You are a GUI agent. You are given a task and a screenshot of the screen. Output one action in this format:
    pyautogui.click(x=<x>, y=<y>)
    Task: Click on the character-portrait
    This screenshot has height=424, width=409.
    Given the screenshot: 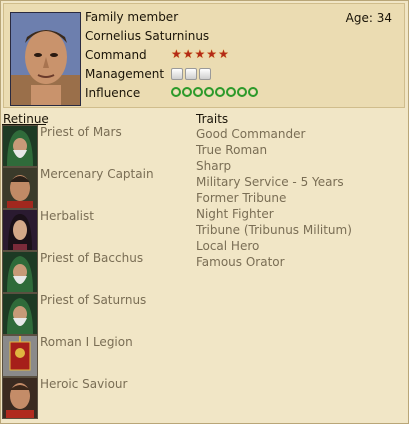 What is the action you would take?
    pyautogui.click(x=45, y=59)
    